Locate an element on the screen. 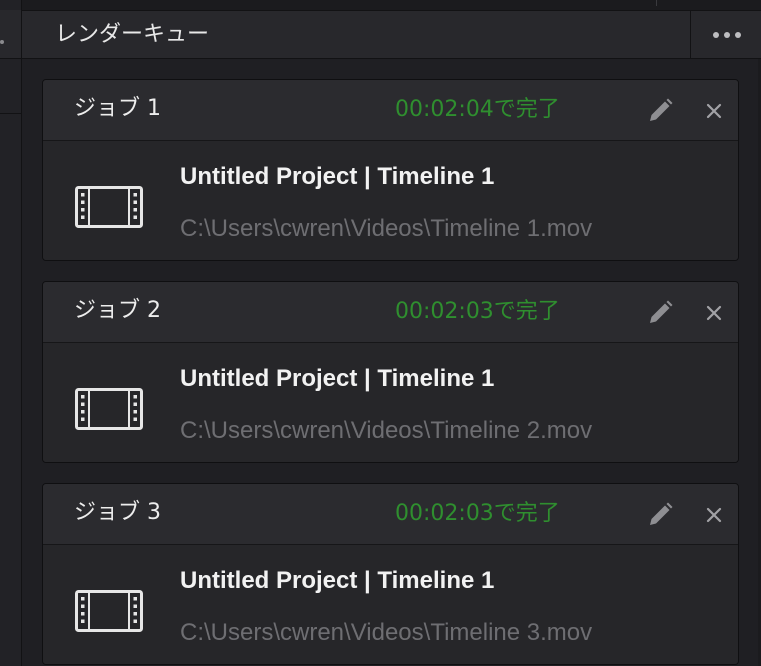  panel-title: レンダーキュー is located at coordinates (132, 34).